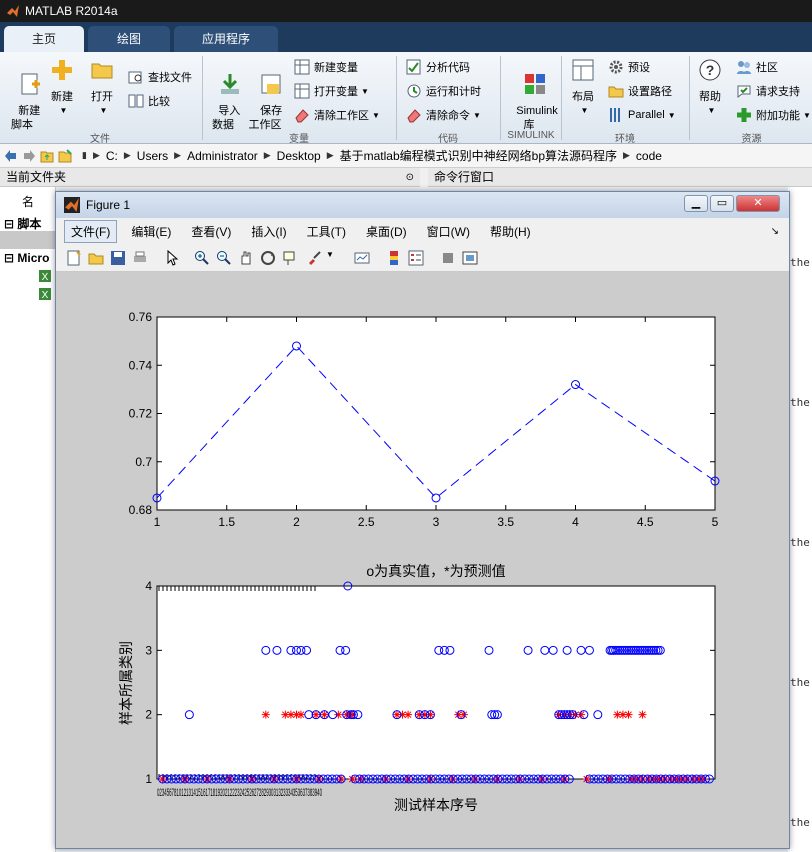 This screenshot has width=812, height=852. What do you see at coordinates (331, 91) in the screenshot?
I see `open-variable-button: 打开变量 ▼` at bounding box center [331, 91].